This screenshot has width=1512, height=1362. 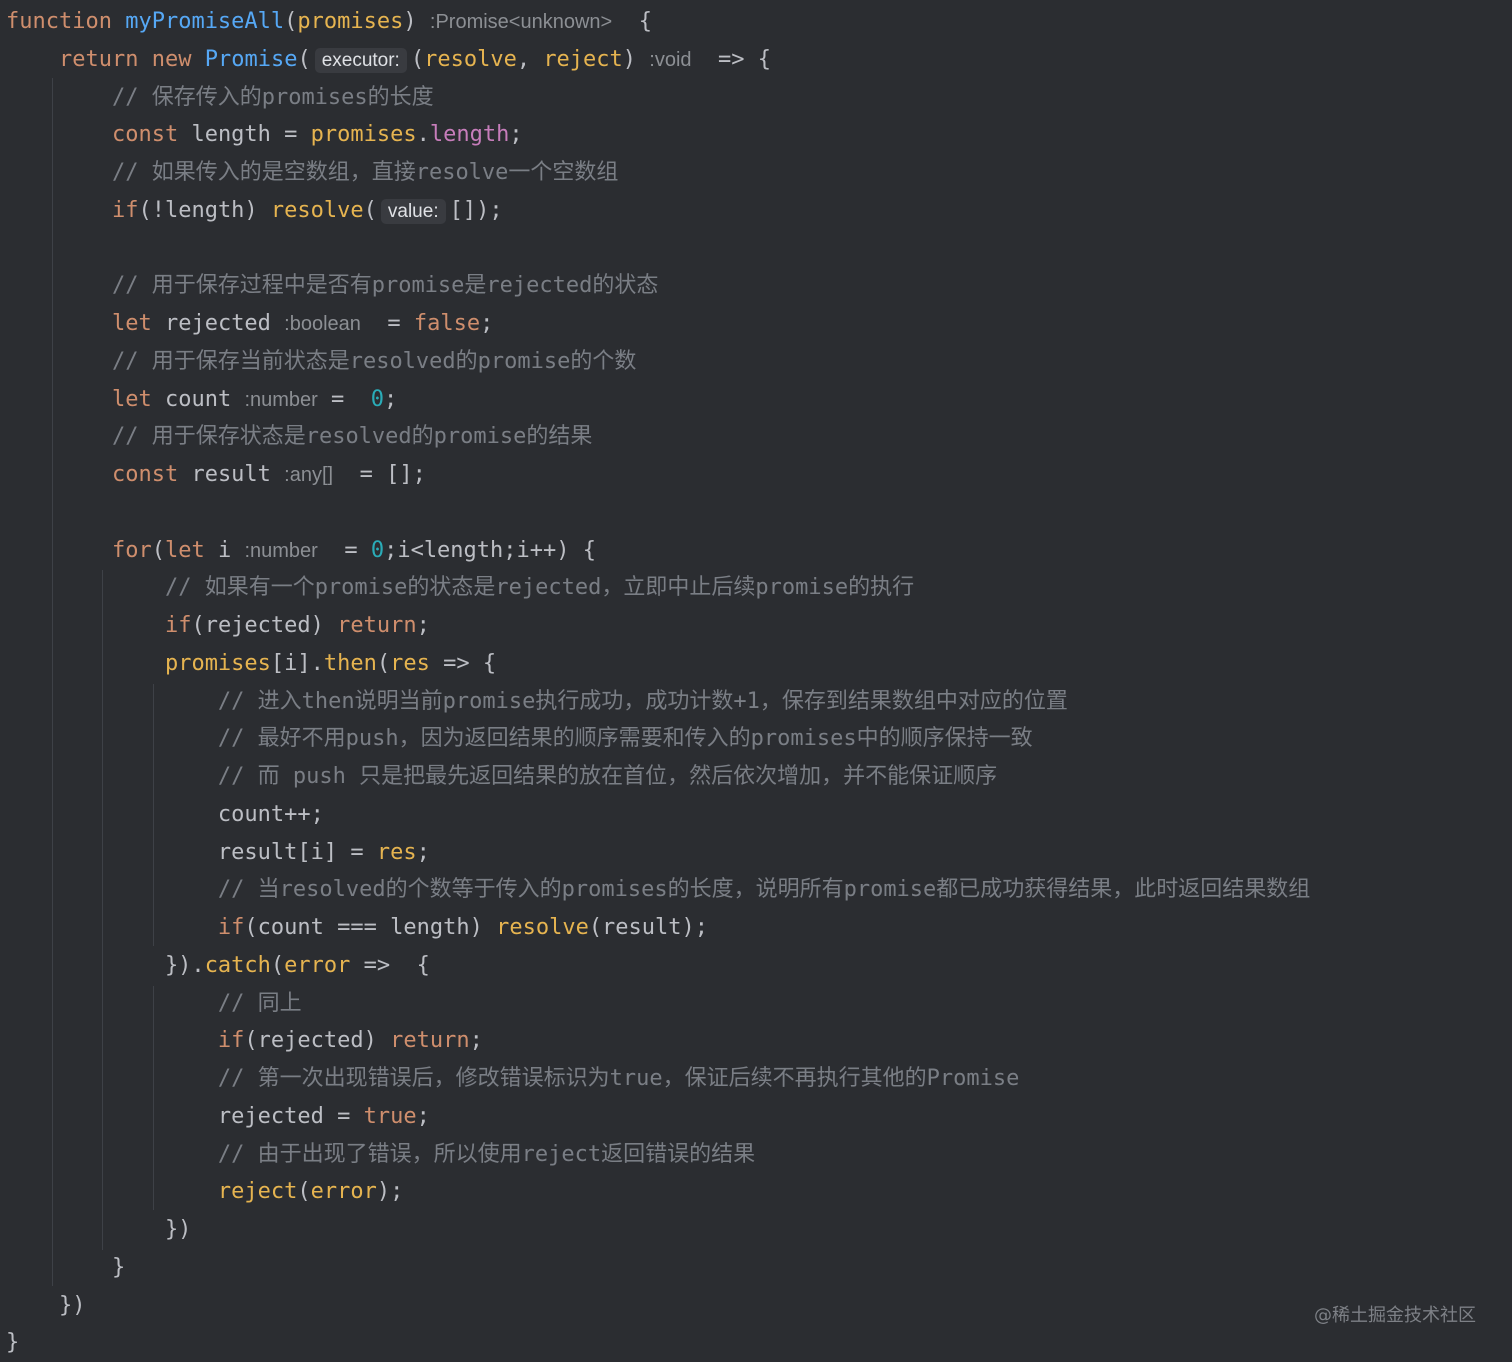 I want to click on code-line: // 用于保存过程中是否有promise是rejected的状态, so click(x=332, y=286).